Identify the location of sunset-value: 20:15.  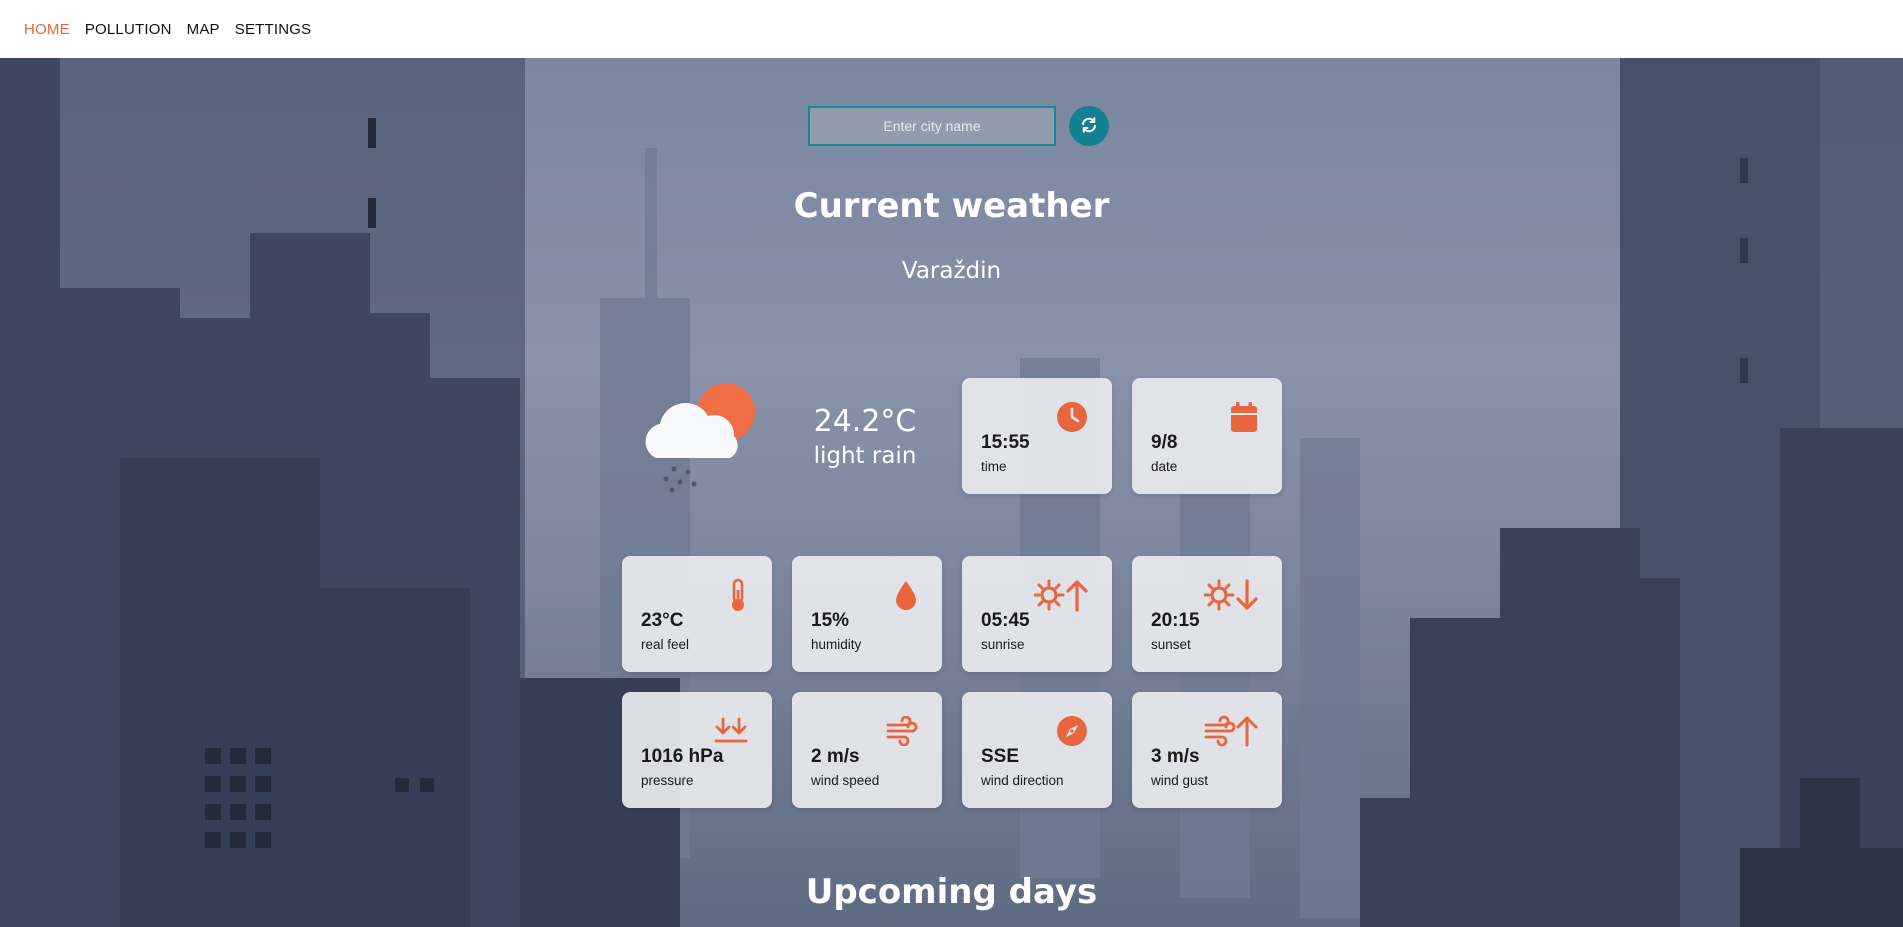
(1175, 620).